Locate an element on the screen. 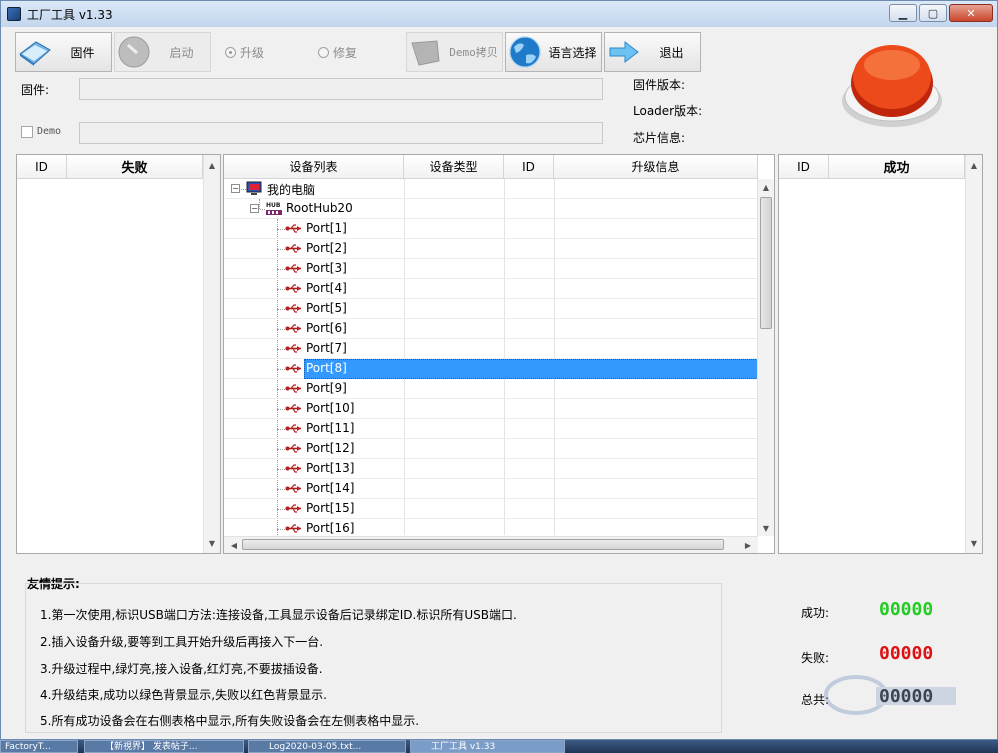 The height and width of the screenshot is (753, 998). tree-row-port: Port[2] is located at coordinates (491, 249).